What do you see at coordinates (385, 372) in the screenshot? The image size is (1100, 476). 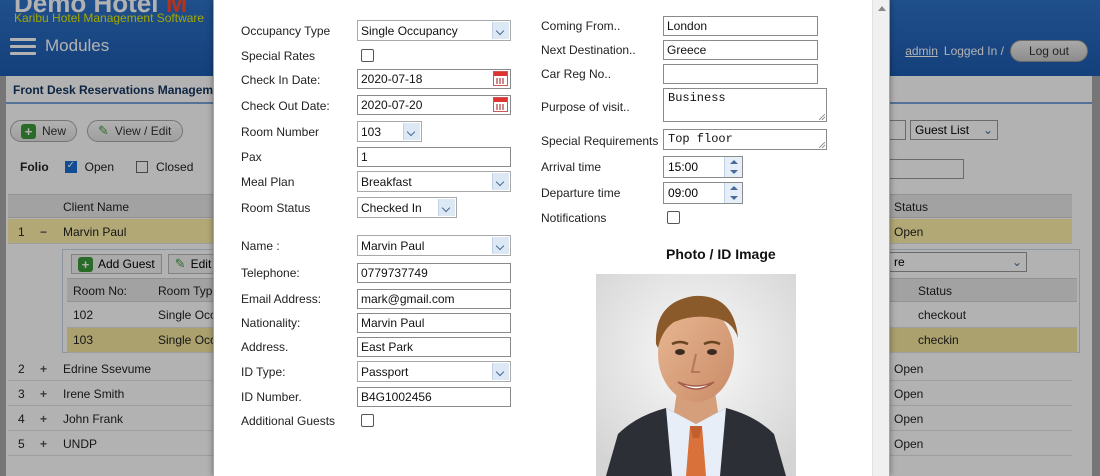 I see `id-type-value: Passport` at bounding box center [385, 372].